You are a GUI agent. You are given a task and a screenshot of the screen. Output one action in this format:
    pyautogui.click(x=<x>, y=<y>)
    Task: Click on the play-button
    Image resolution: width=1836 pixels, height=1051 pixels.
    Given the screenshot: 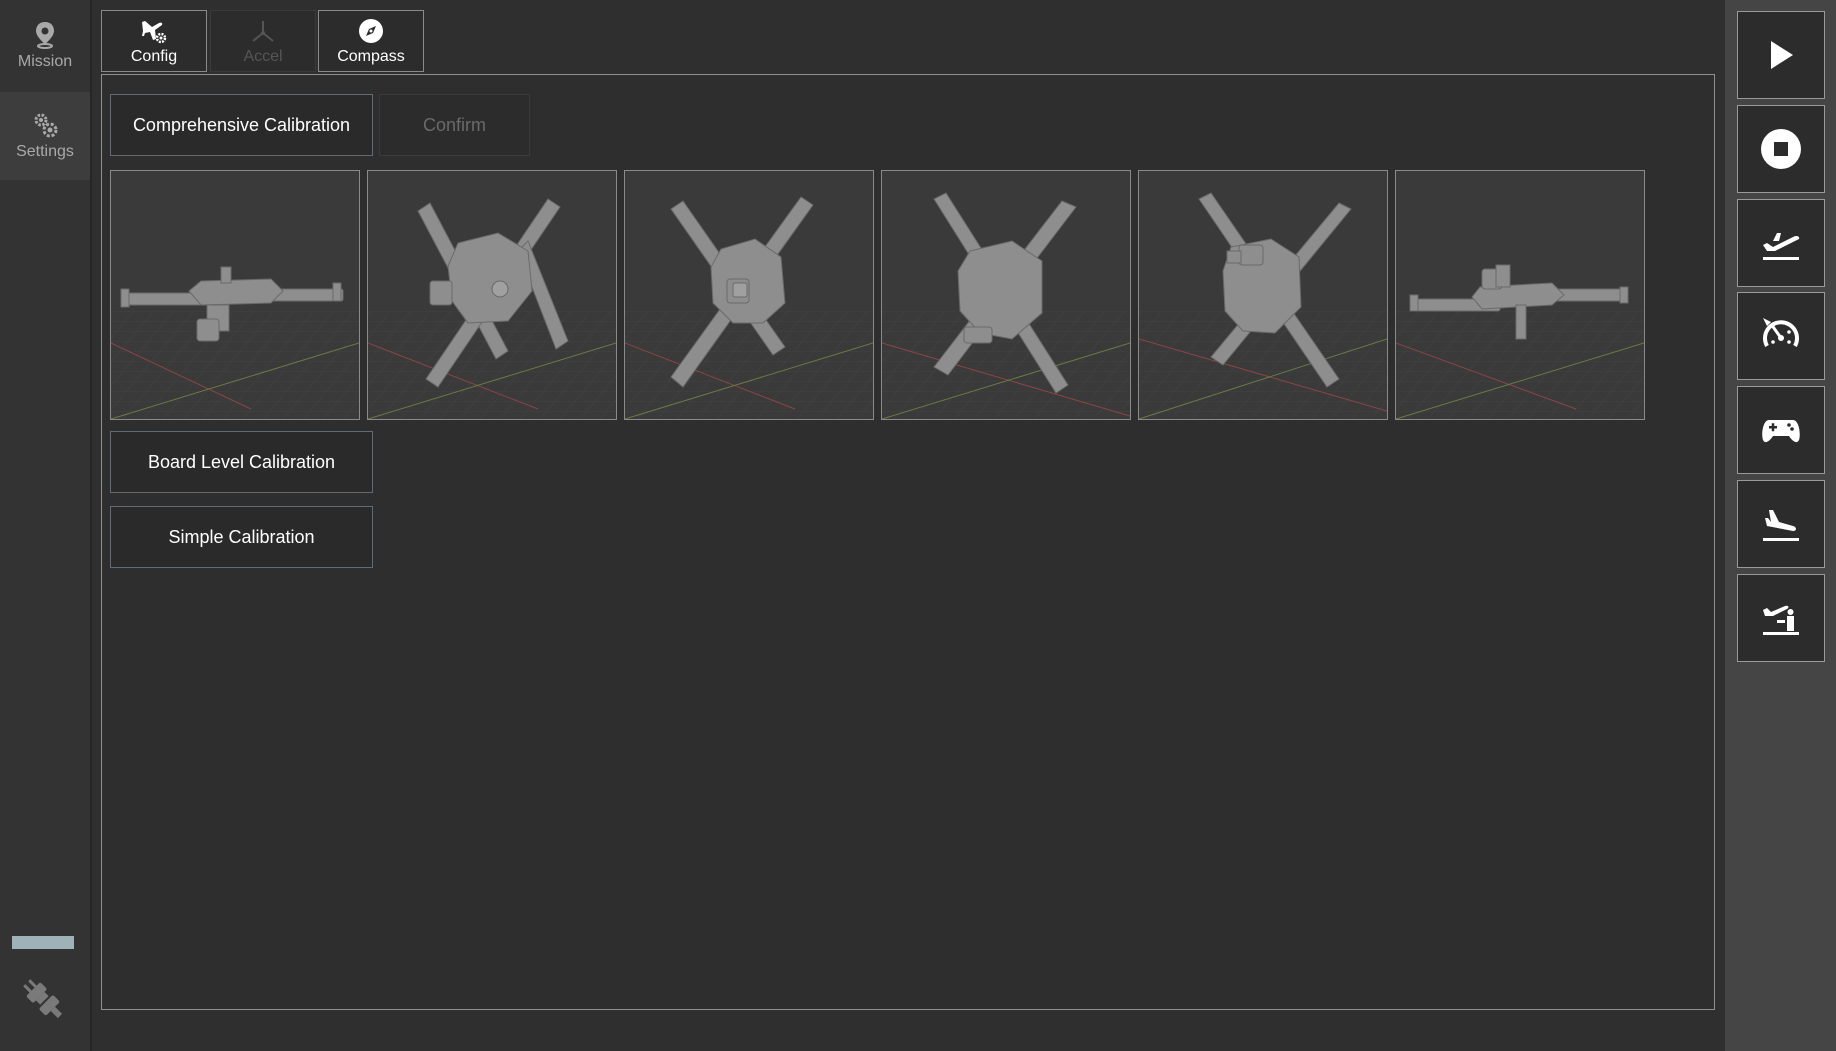 What is the action you would take?
    pyautogui.click(x=1781, y=55)
    